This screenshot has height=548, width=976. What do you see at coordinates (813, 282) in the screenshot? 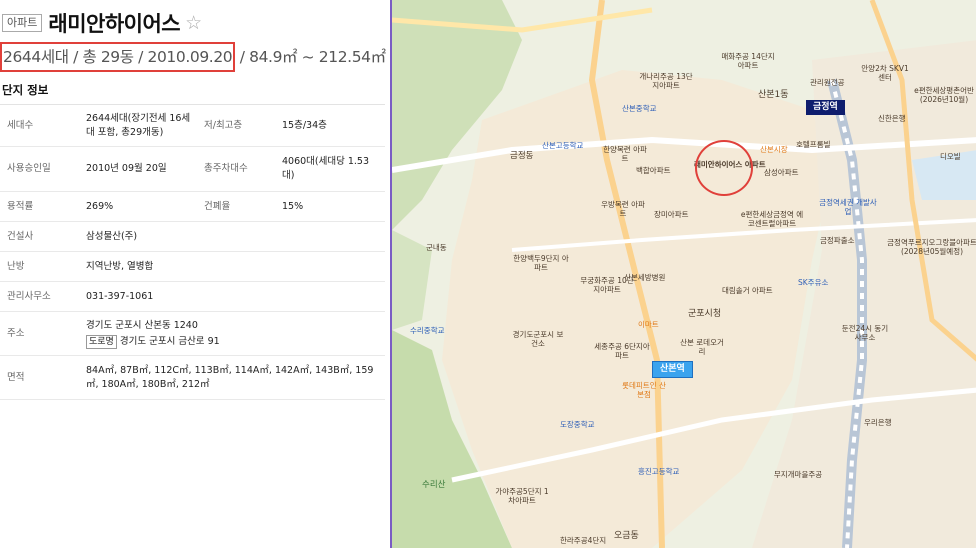
I see `map-label-sk-gas: SK주유소` at bounding box center [813, 282].